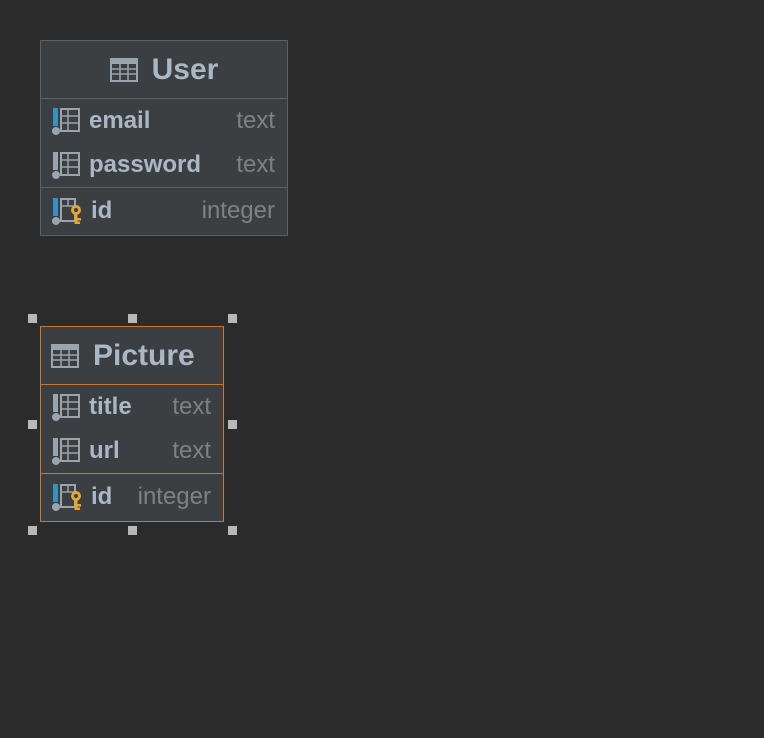 The image size is (764, 738). What do you see at coordinates (32, 318) in the screenshot?
I see `resize-handle-top-left` at bounding box center [32, 318].